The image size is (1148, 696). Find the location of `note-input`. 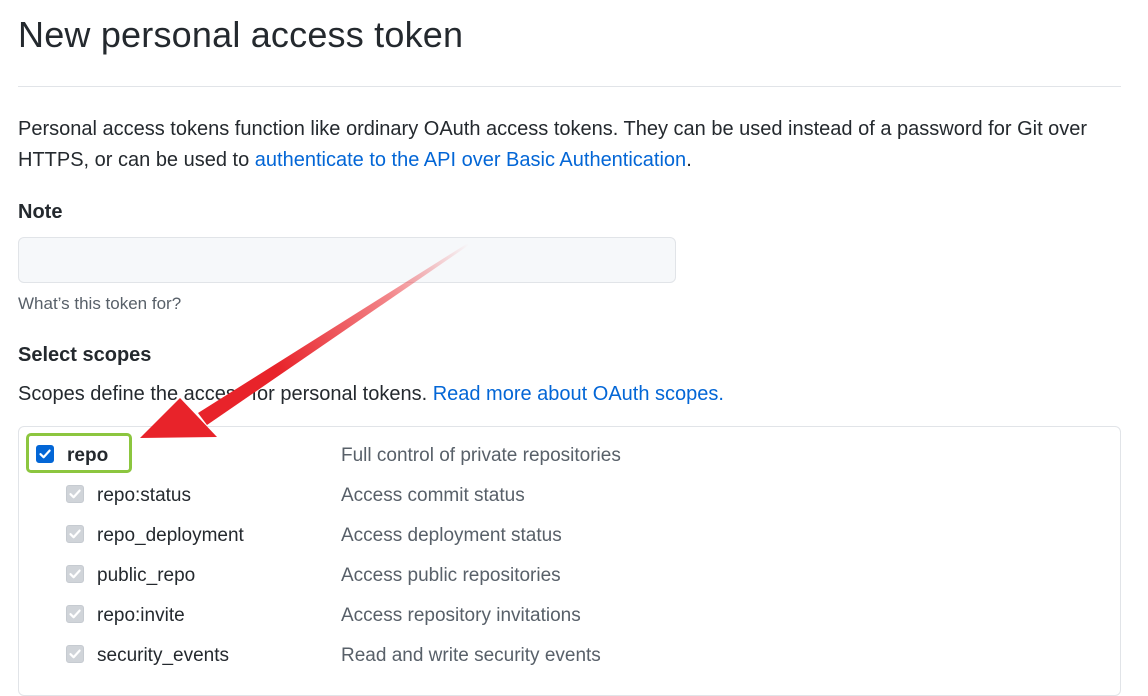

note-input is located at coordinates (347, 260).